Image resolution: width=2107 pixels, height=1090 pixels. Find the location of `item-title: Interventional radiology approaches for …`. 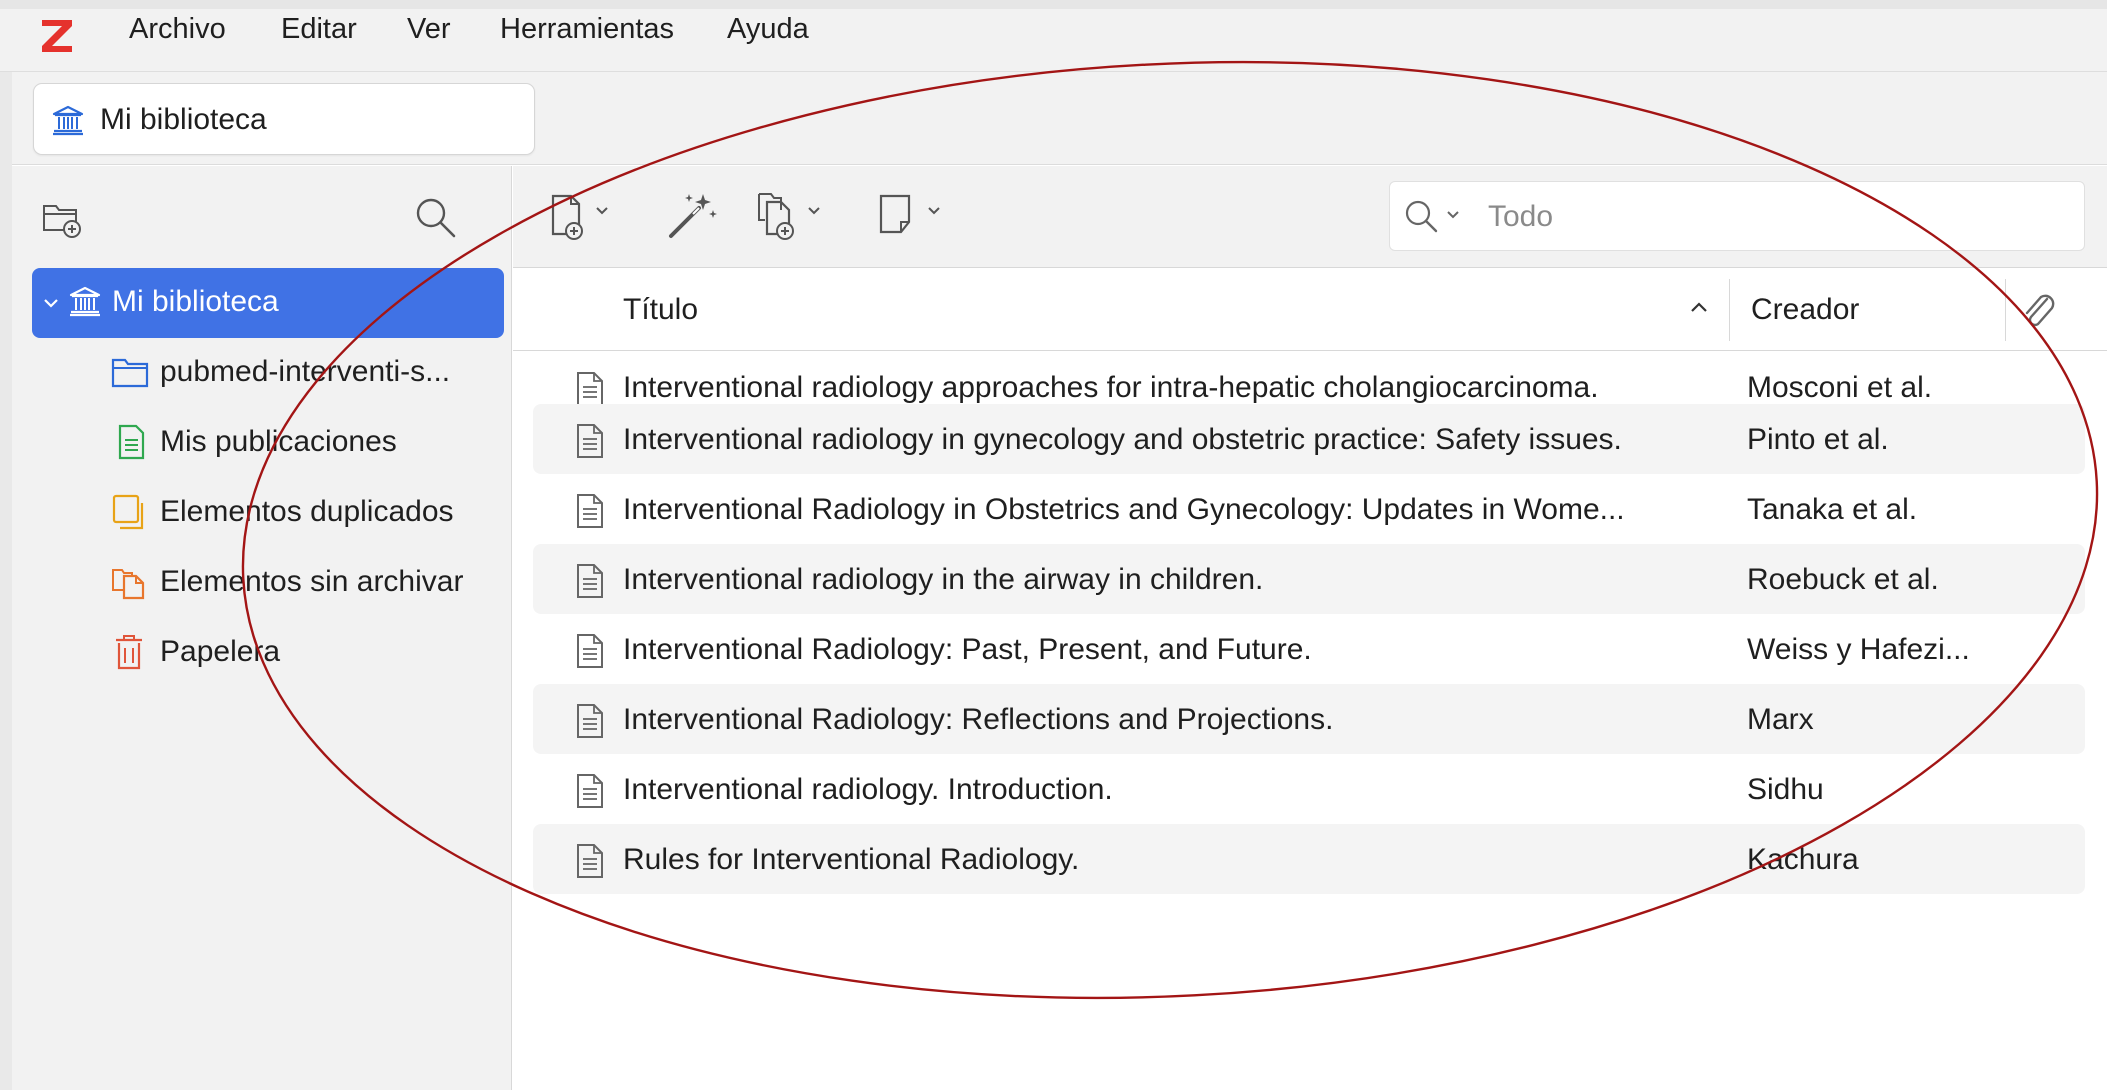

item-title: Interventional radiology approaches for … is located at coordinates (1111, 387).